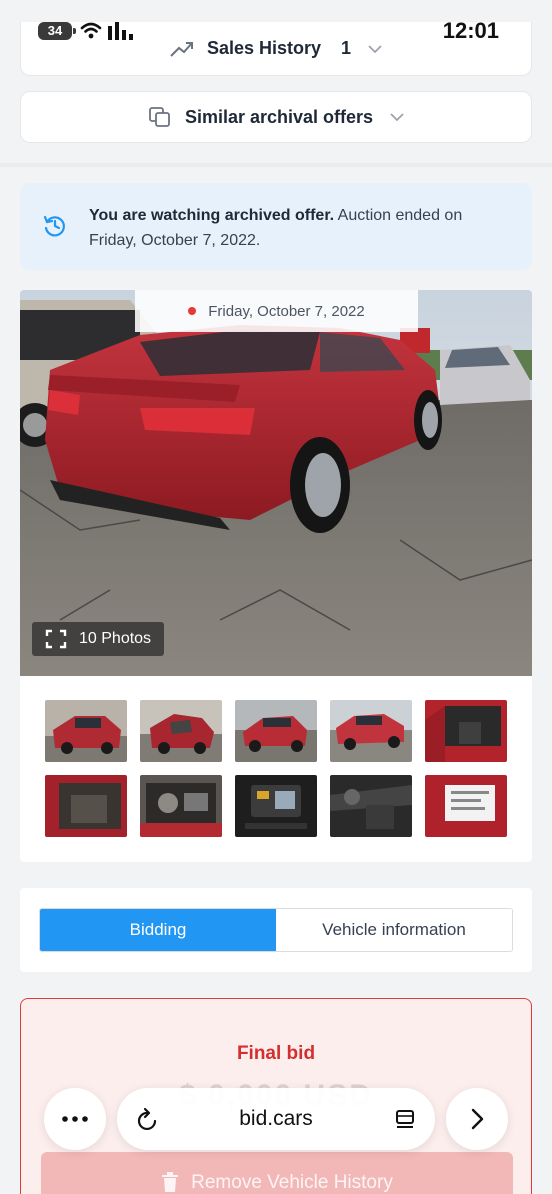 The image size is (552, 1194). Describe the element at coordinates (54, 226) in the screenshot. I see `history-icon` at that location.